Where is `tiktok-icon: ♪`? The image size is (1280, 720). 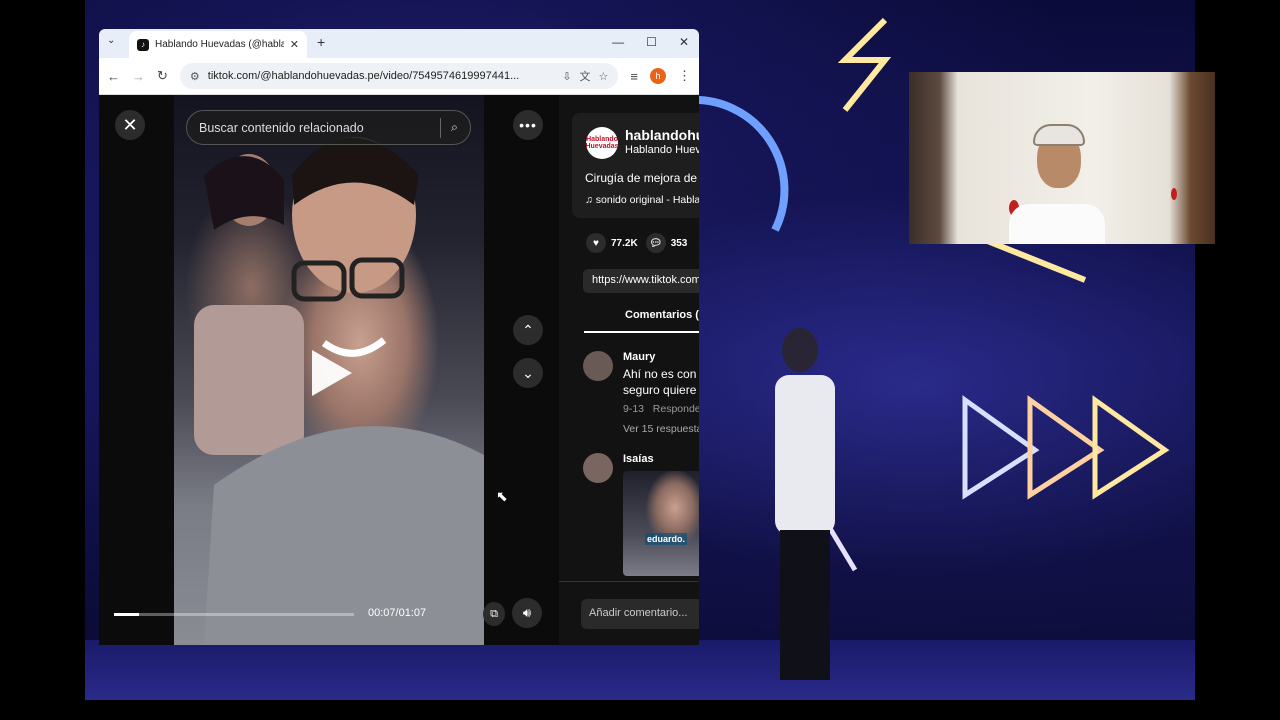 tiktok-icon: ♪ is located at coordinates (143, 44).